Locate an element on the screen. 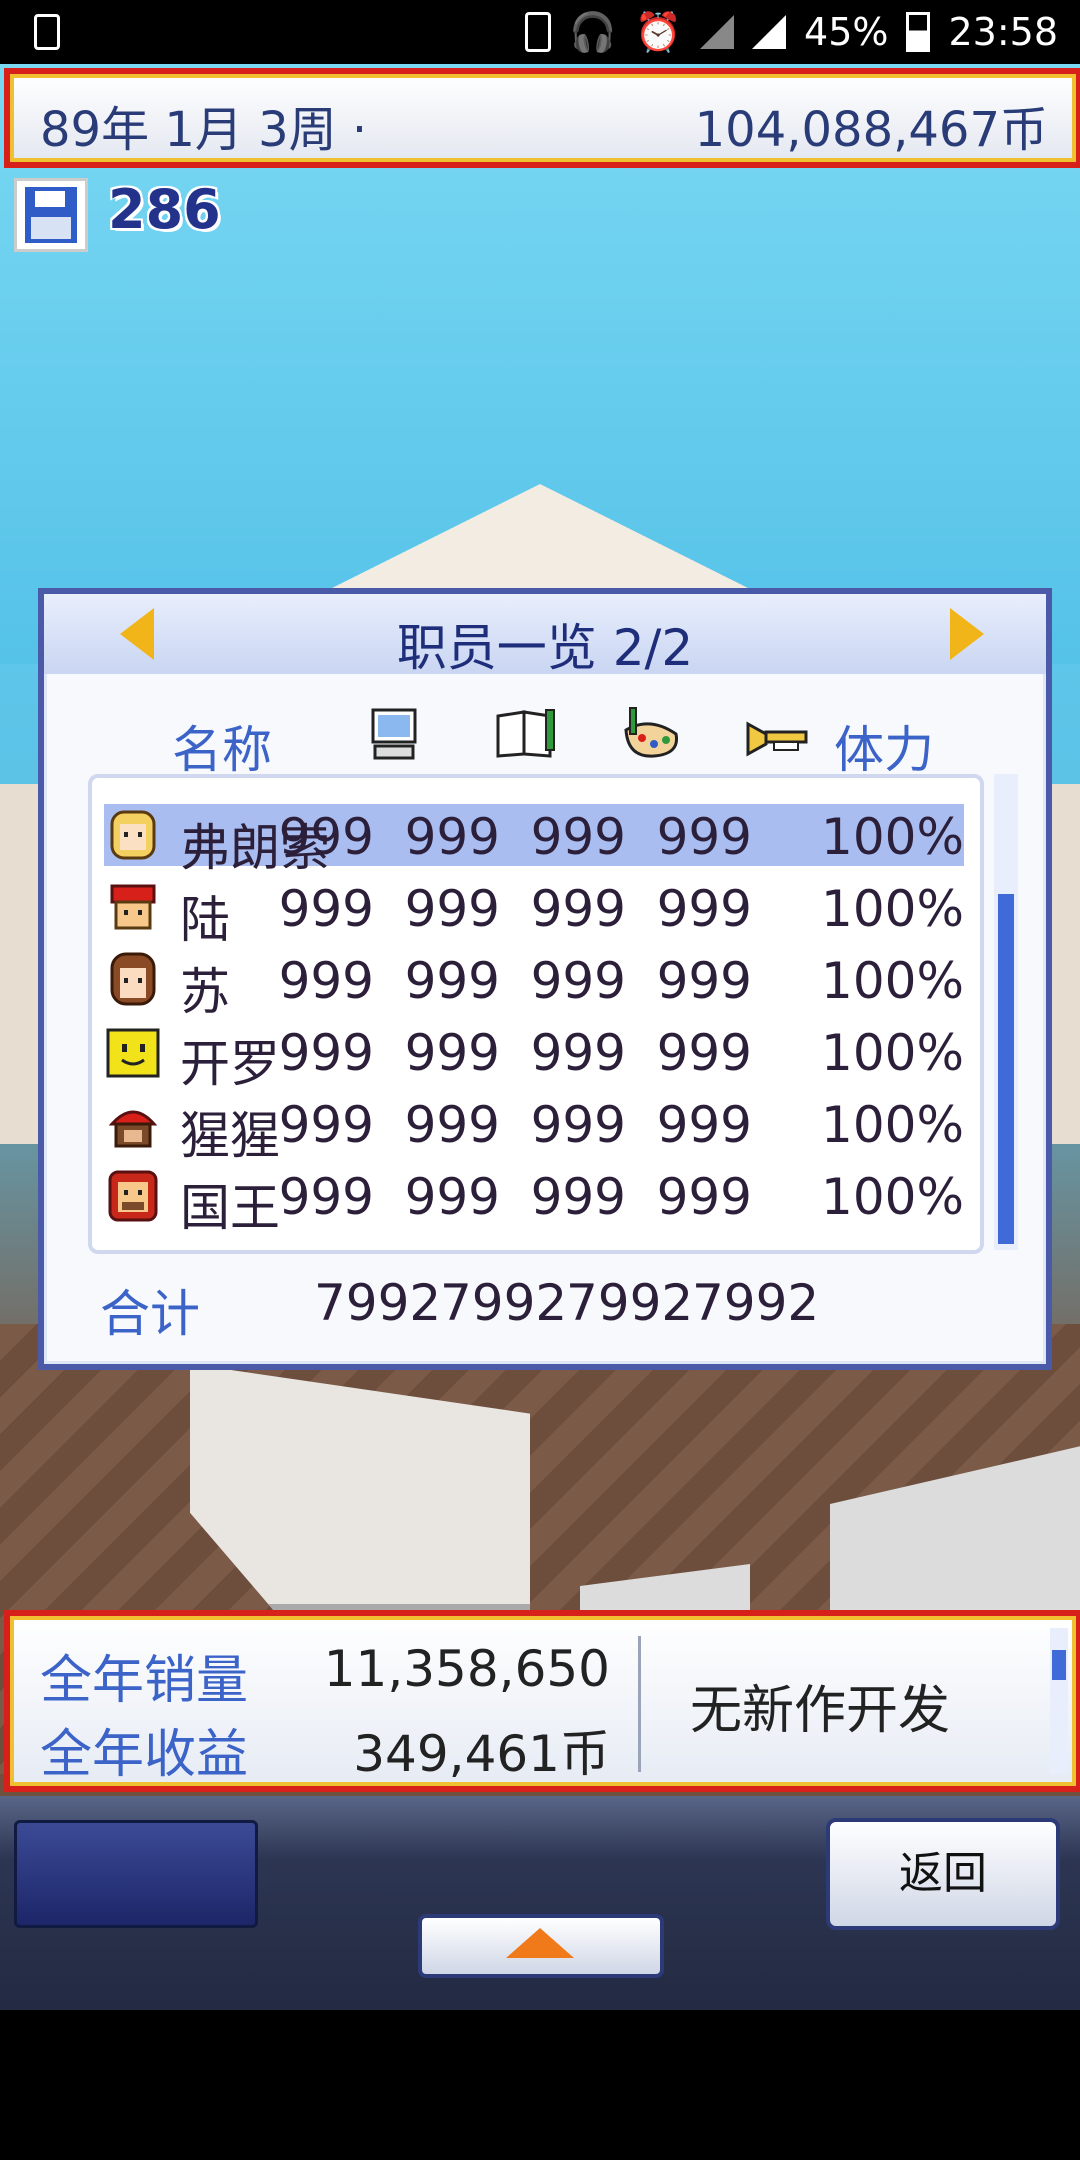 The height and width of the screenshot is (2160, 1080). menu-slot-button is located at coordinates (136, 1874).